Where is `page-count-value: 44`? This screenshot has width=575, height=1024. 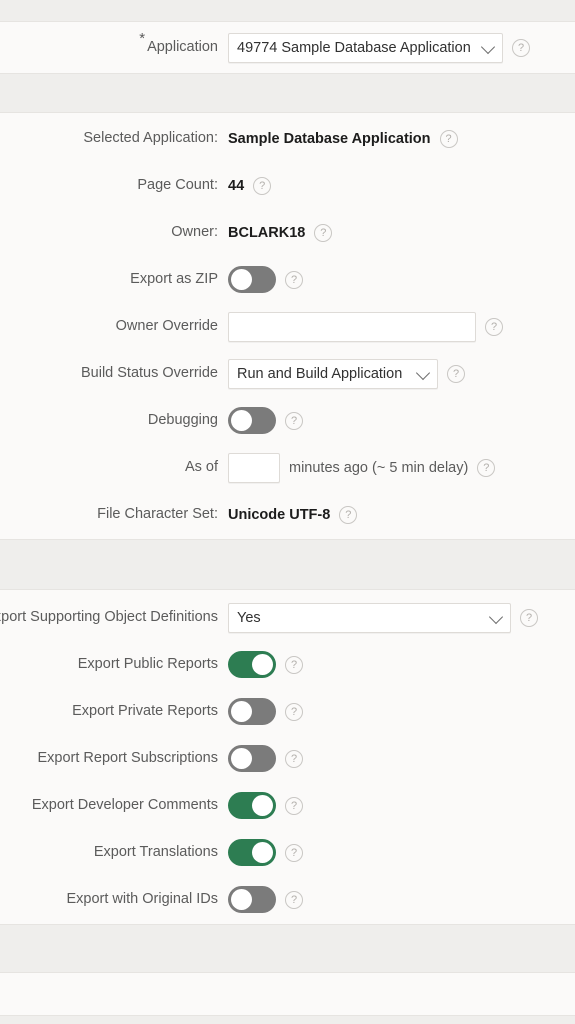
page-count-value: 44 is located at coordinates (236, 185).